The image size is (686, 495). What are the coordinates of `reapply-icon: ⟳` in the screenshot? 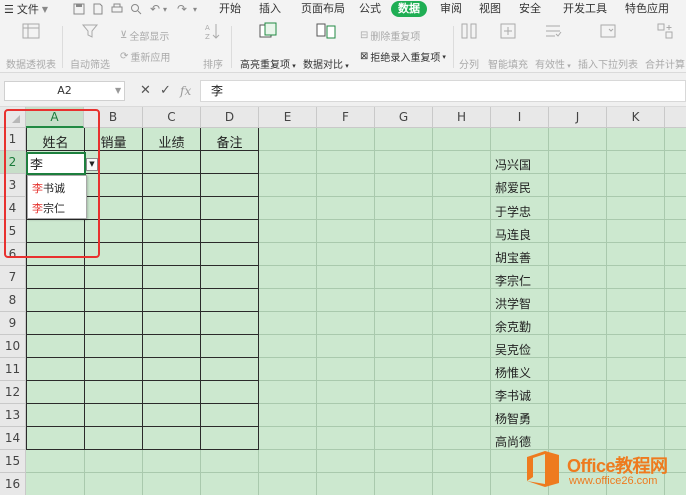 It's located at (124, 56).